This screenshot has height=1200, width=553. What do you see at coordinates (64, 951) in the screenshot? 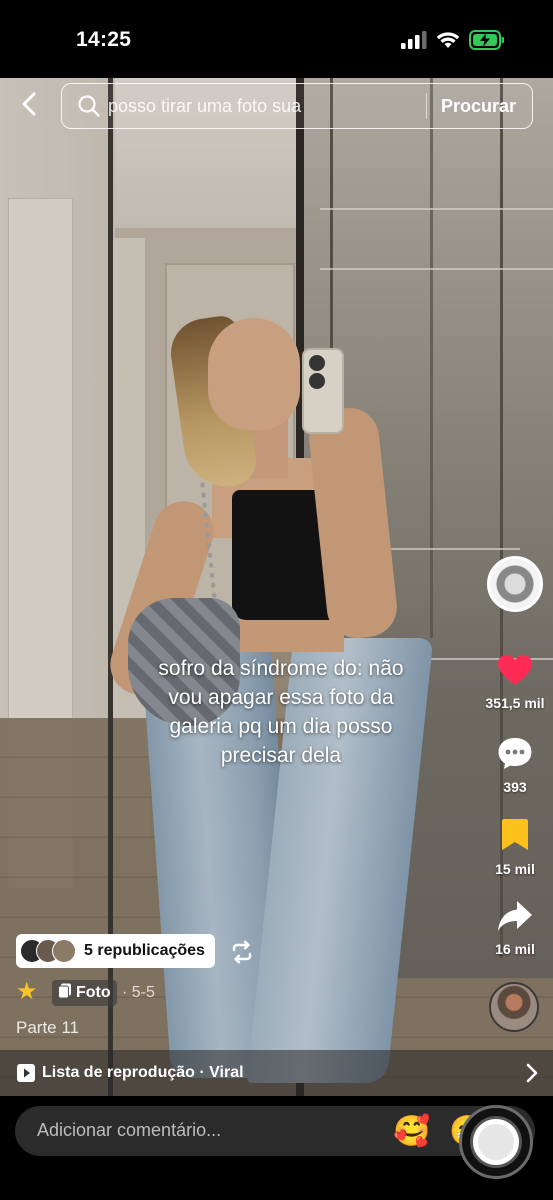
I see `avatar` at bounding box center [64, 951].